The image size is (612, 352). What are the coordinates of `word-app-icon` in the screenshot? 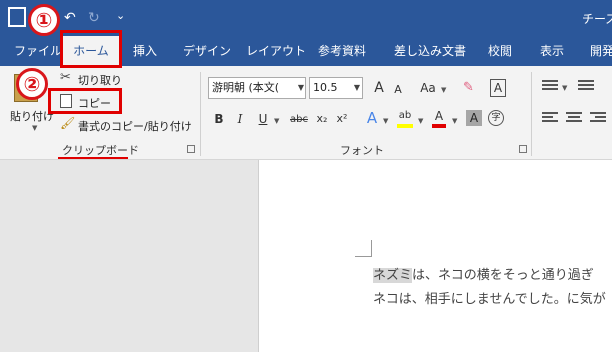 It's located at (17, 17).